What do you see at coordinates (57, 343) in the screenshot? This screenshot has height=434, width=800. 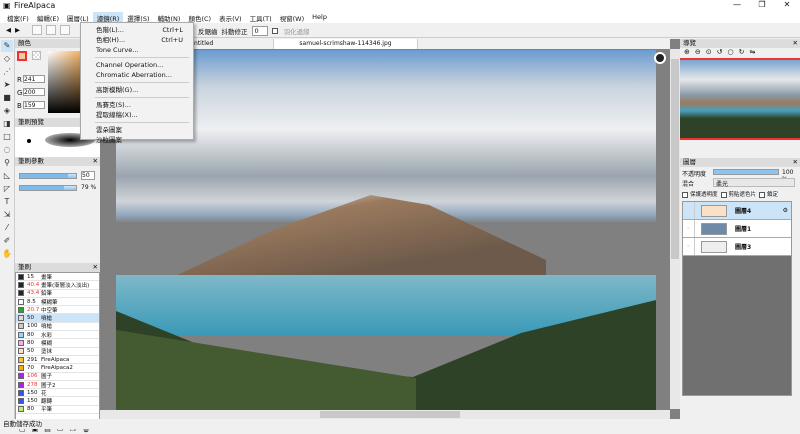 I see `brush-item: 80 模糊` at bounding box center [57, 343].